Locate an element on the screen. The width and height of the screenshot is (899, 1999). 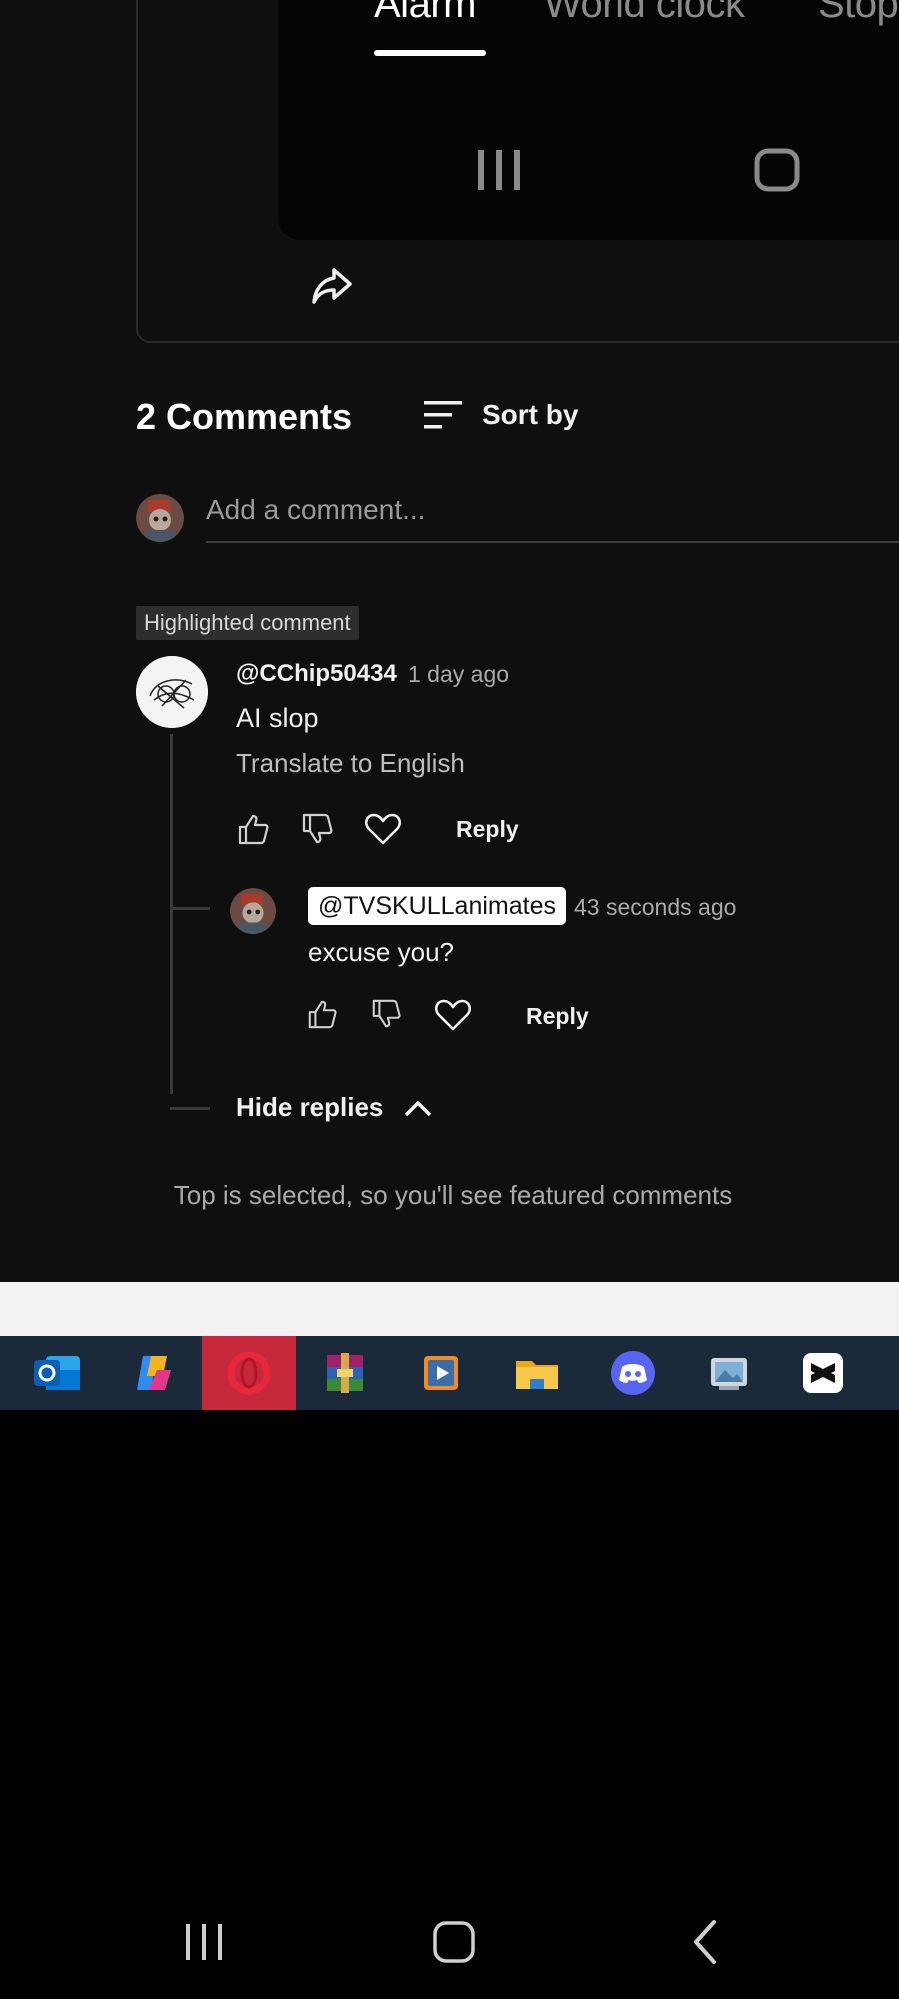
file-explorer-icon is located at coordinates (537, 1373).